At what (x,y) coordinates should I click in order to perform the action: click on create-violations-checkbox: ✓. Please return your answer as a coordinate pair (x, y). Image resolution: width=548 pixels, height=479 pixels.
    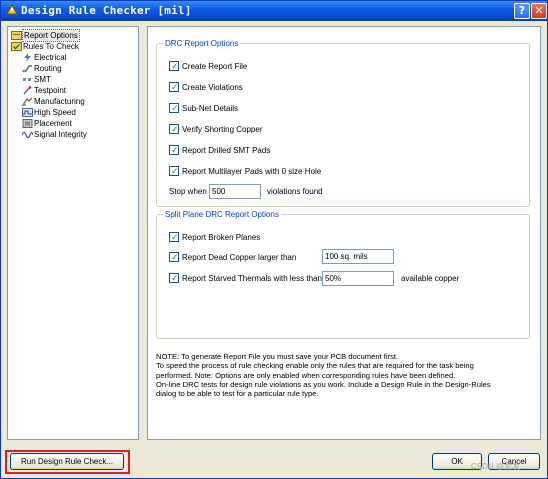
    Looking at the image, I should click on (174, 87).